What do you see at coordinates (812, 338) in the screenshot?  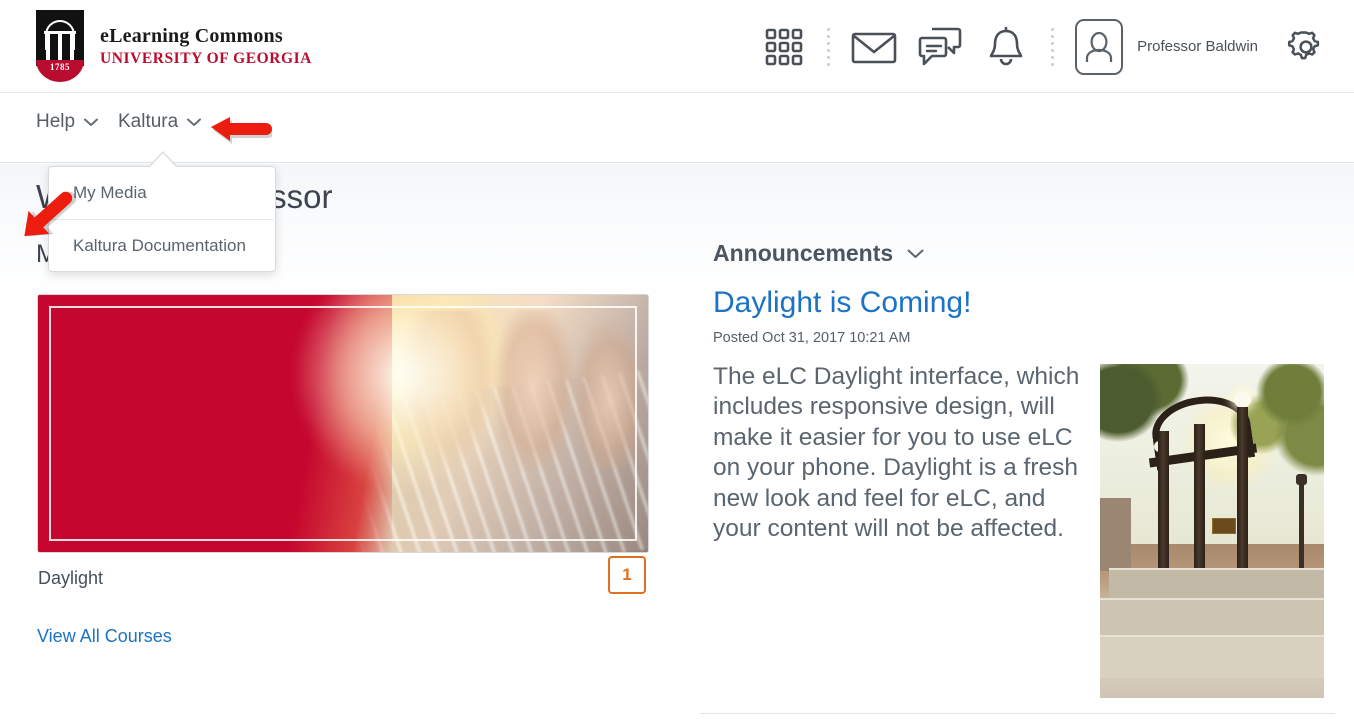 I see `announcement-posted-date: Posted Oct 31, 2017 10:21 AM` at bounding box center [812, 338].